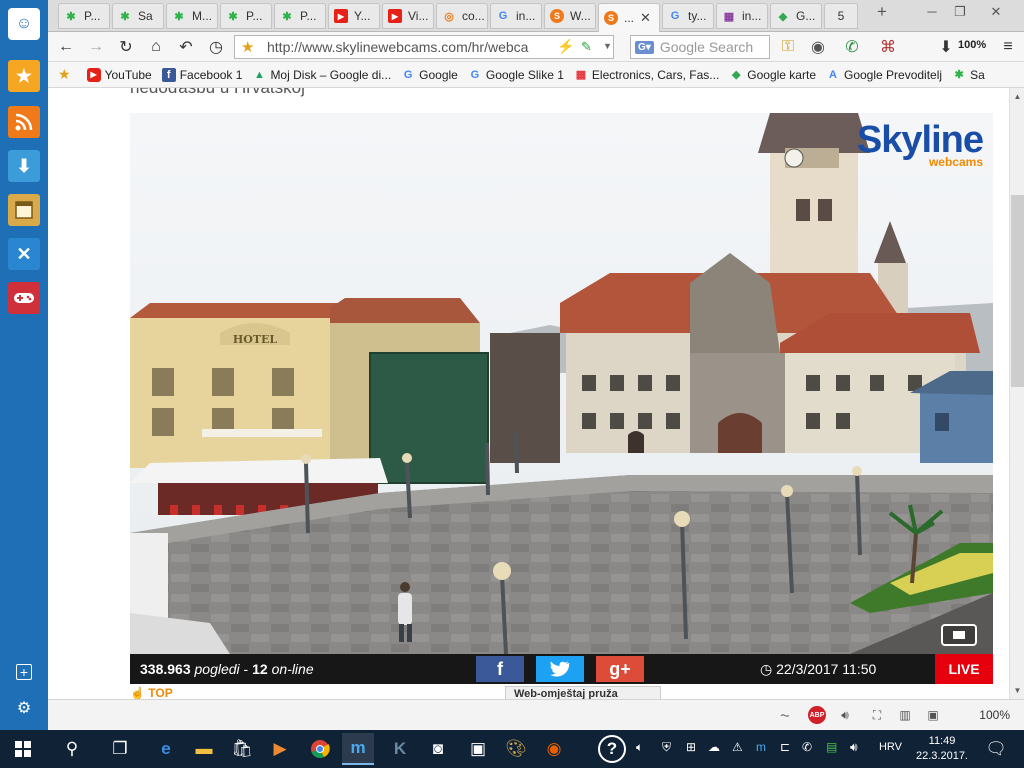 This screenshot has height=768, width=1024. I want to click on bookmark-sa: ✱ Sa, so click(968, 75).